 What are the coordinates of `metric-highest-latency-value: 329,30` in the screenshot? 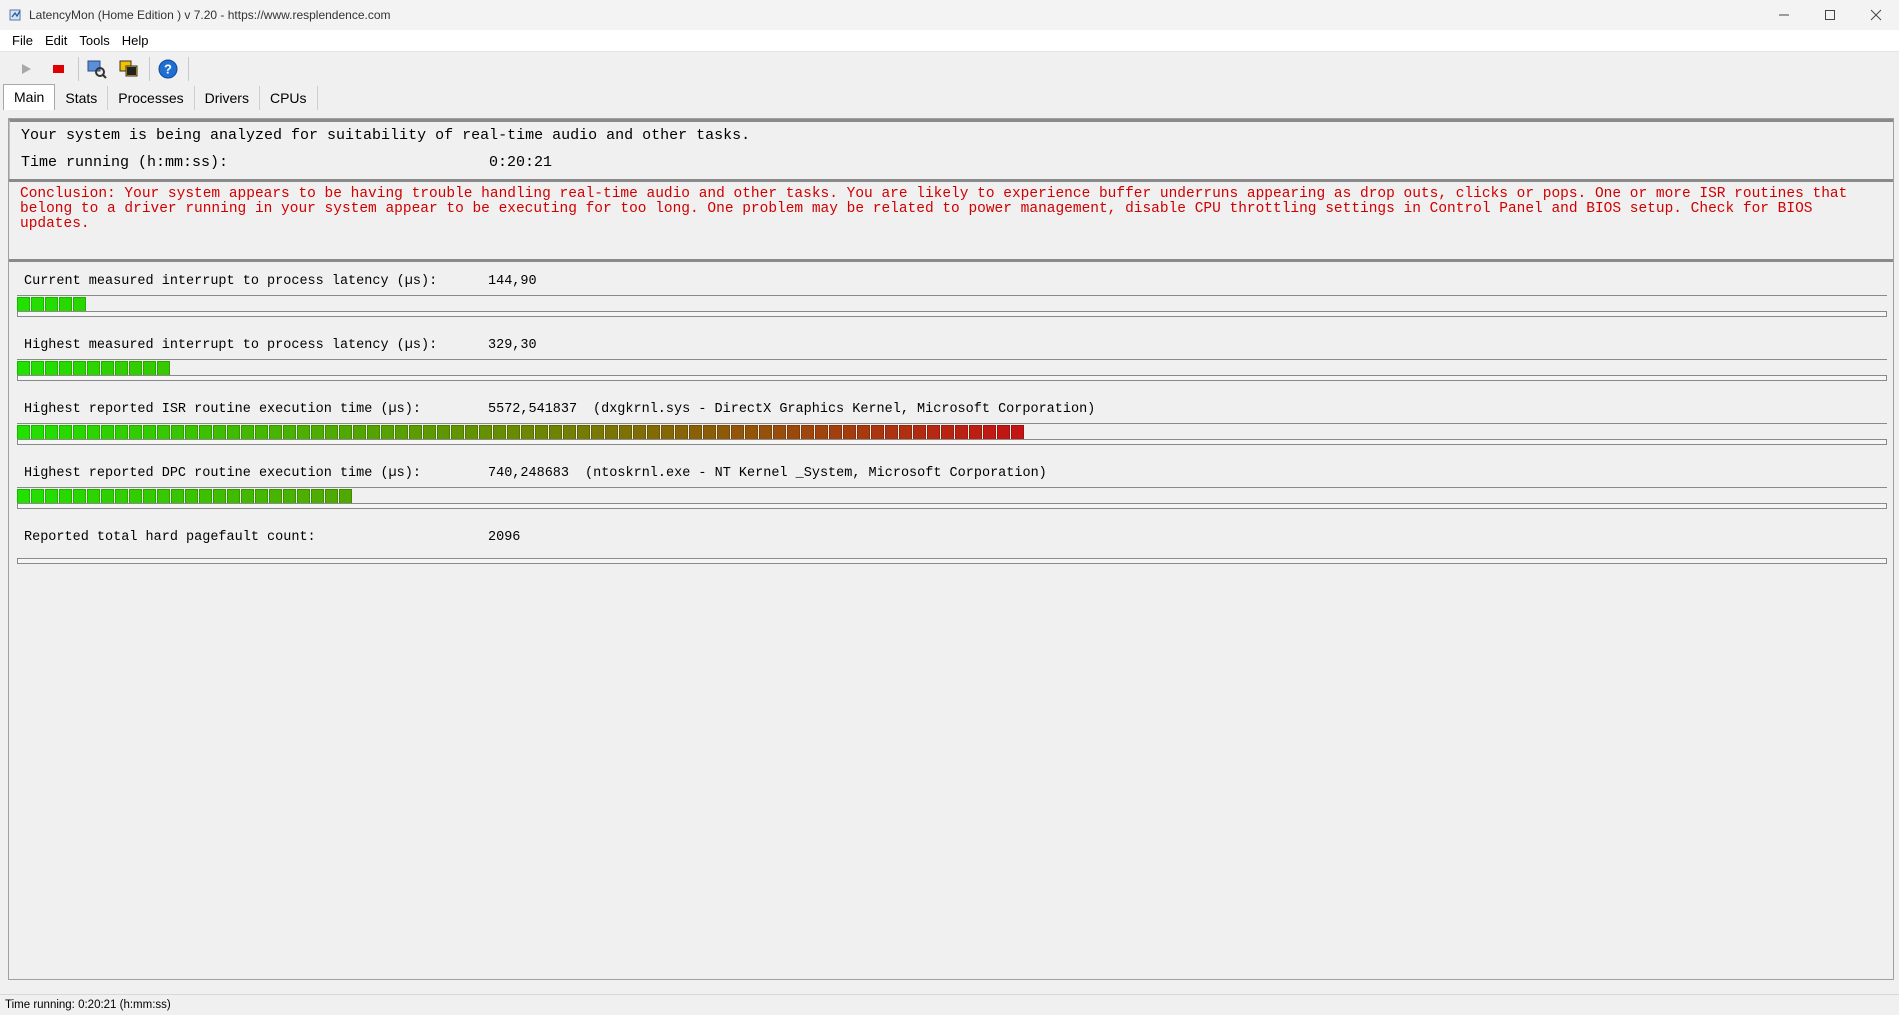 It's located at (512, 345).